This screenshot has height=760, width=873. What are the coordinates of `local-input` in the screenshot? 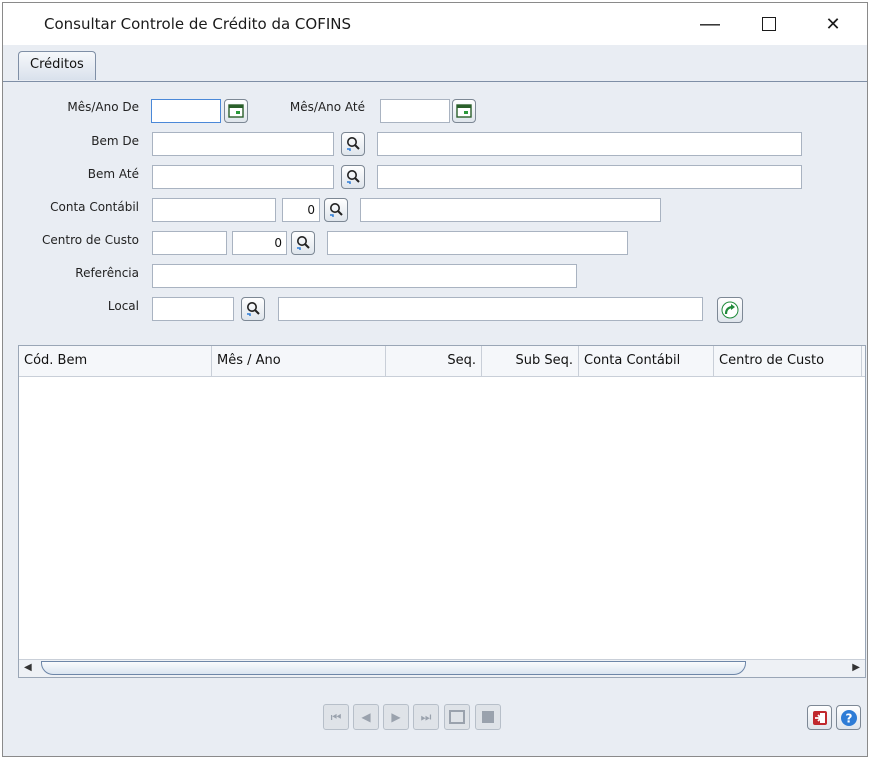 It's located at (193, 309).